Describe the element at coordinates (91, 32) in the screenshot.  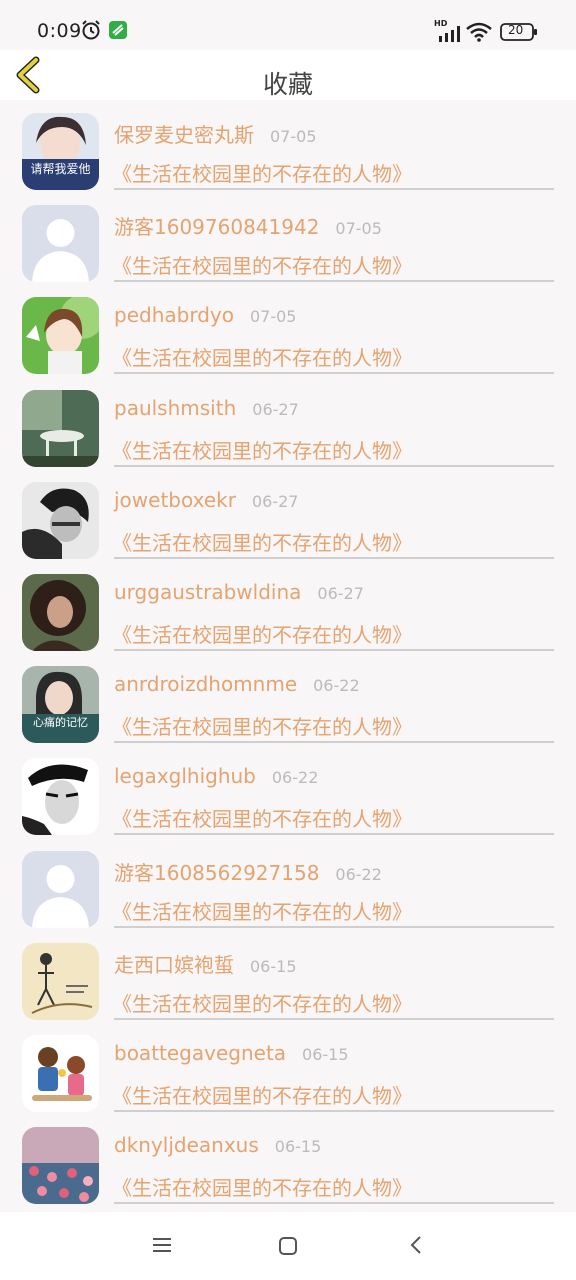
I see `alarm-icon` at that location.